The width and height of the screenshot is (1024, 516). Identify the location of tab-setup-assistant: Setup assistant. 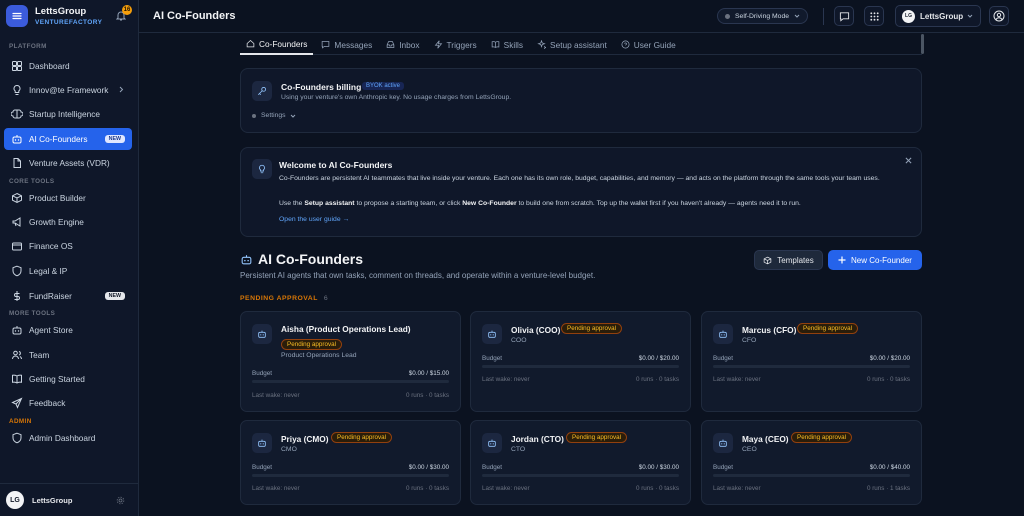
(572, 44).